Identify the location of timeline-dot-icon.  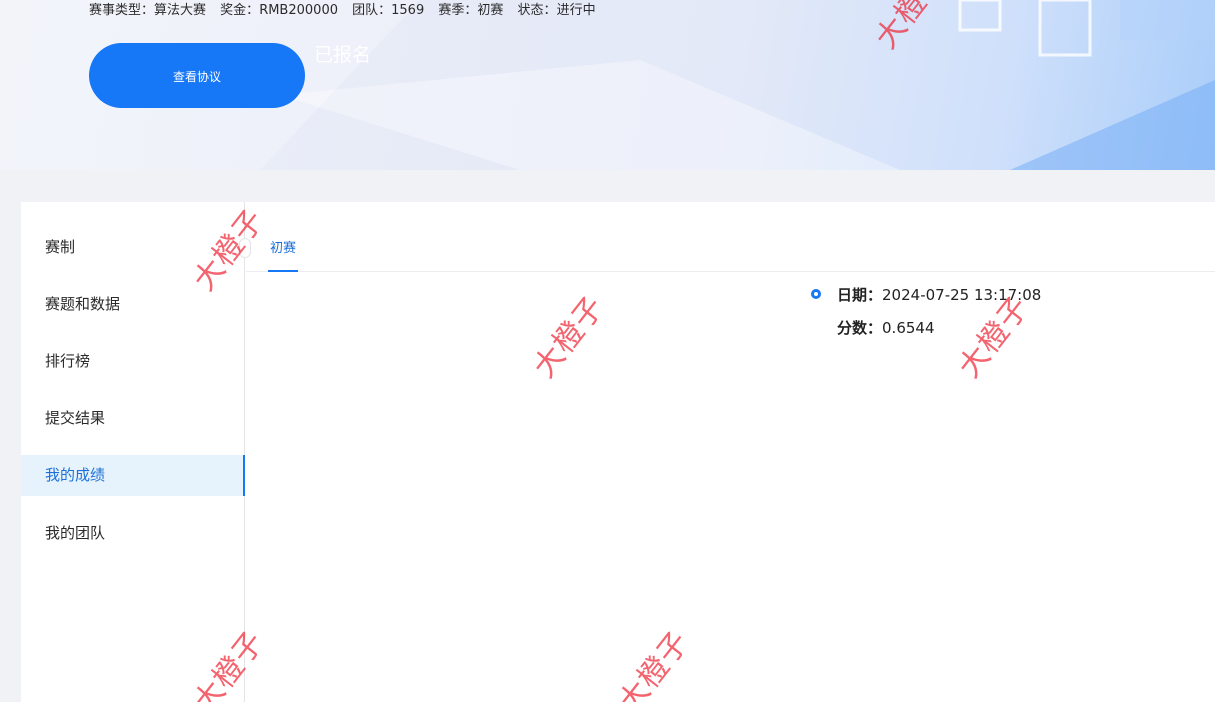
(816, 294).